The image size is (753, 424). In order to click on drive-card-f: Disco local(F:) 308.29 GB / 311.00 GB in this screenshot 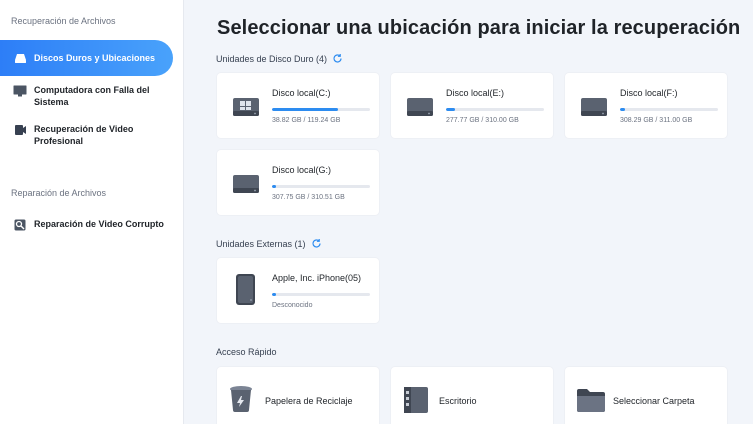, I will do `click(646, 105)`.